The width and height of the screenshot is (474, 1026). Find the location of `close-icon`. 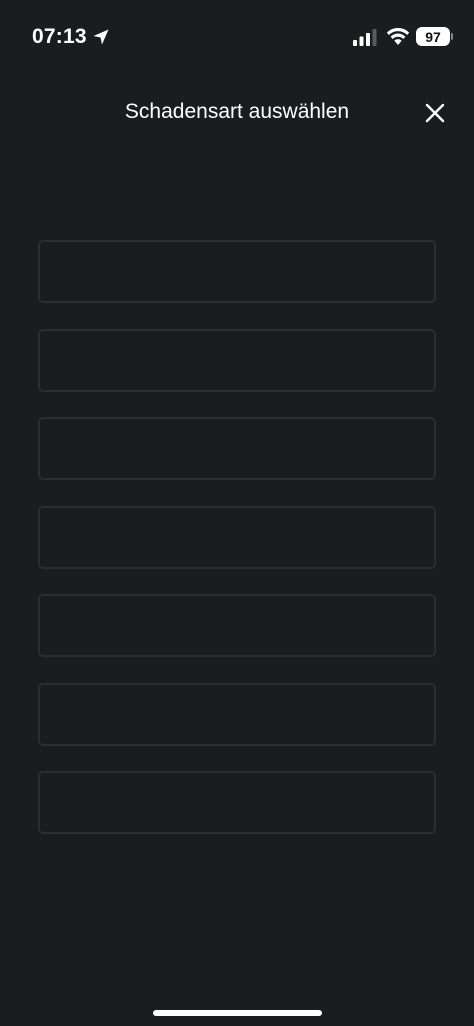

close-icon is located at coordinates (435, 113).